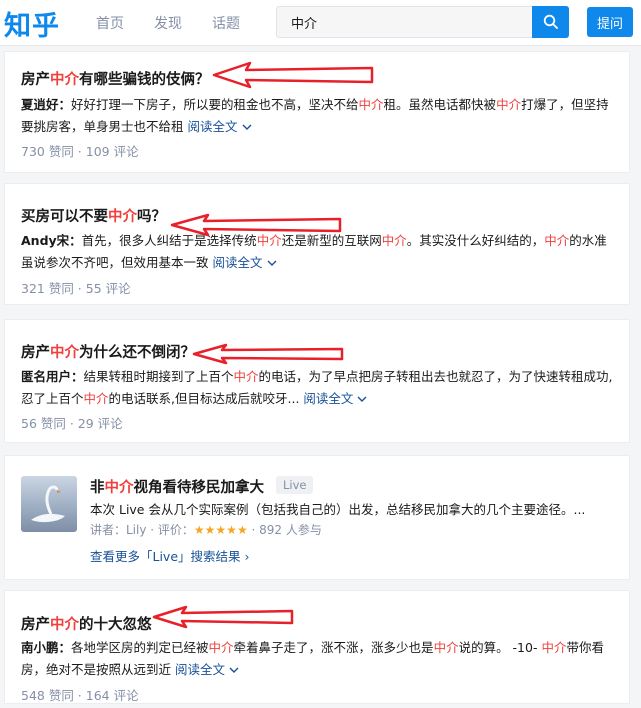 Image resolution: width=641 pixels, height=708 pixels. Describe the element at coordinates (170, 555) in the screenshot. I see `see-more-live-link: 查看更多「Live」搜索结果 ›` at that location.